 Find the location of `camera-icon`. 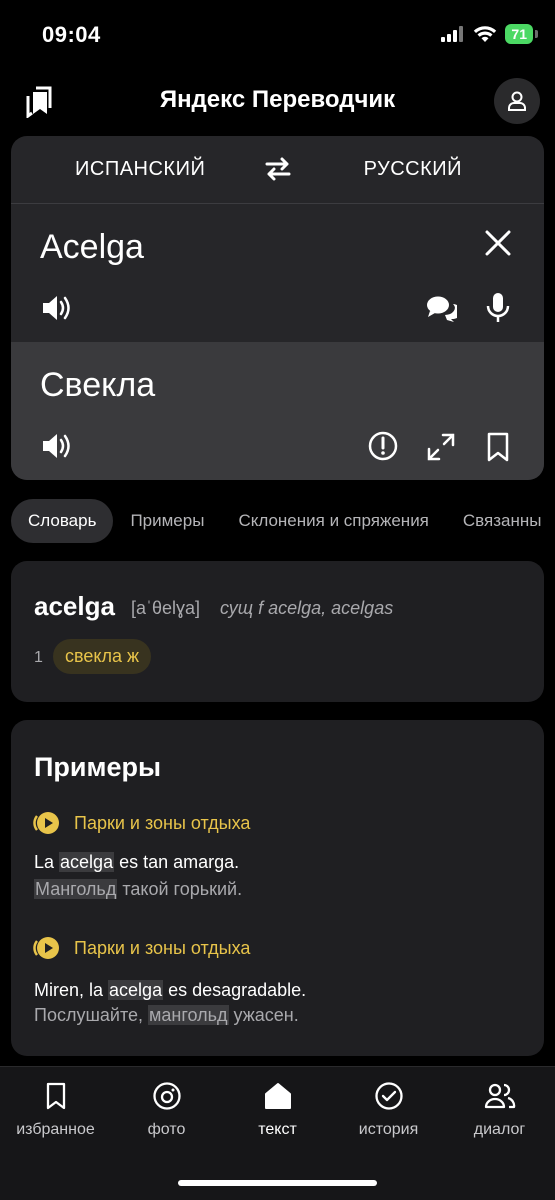

camera-icon is located at coordinates (166, 1096).